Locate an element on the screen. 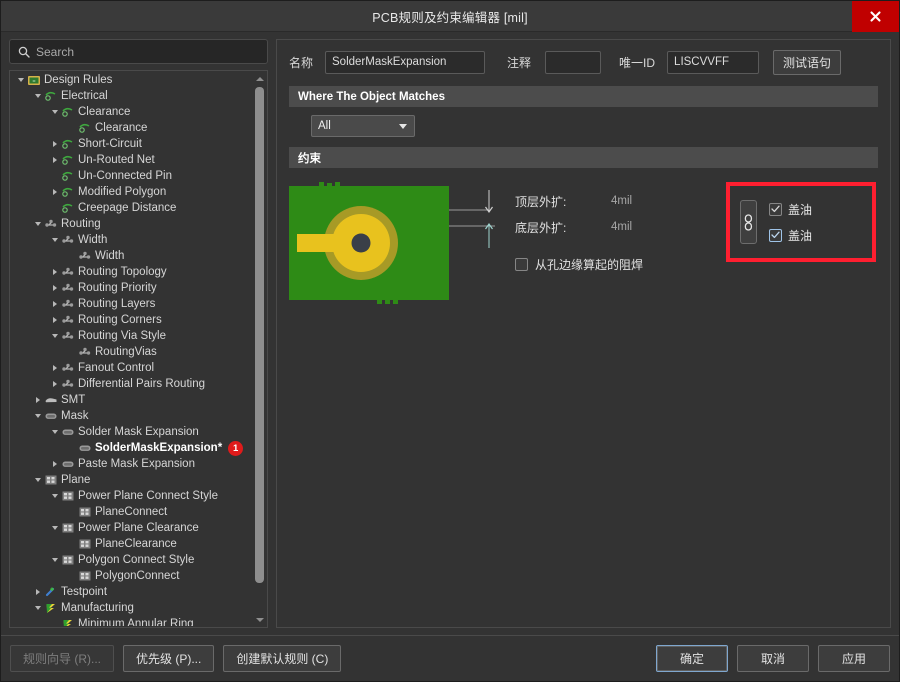 This screenshot has width=900, height=682. tree-scrollbar is located at coordinates (259, 349).